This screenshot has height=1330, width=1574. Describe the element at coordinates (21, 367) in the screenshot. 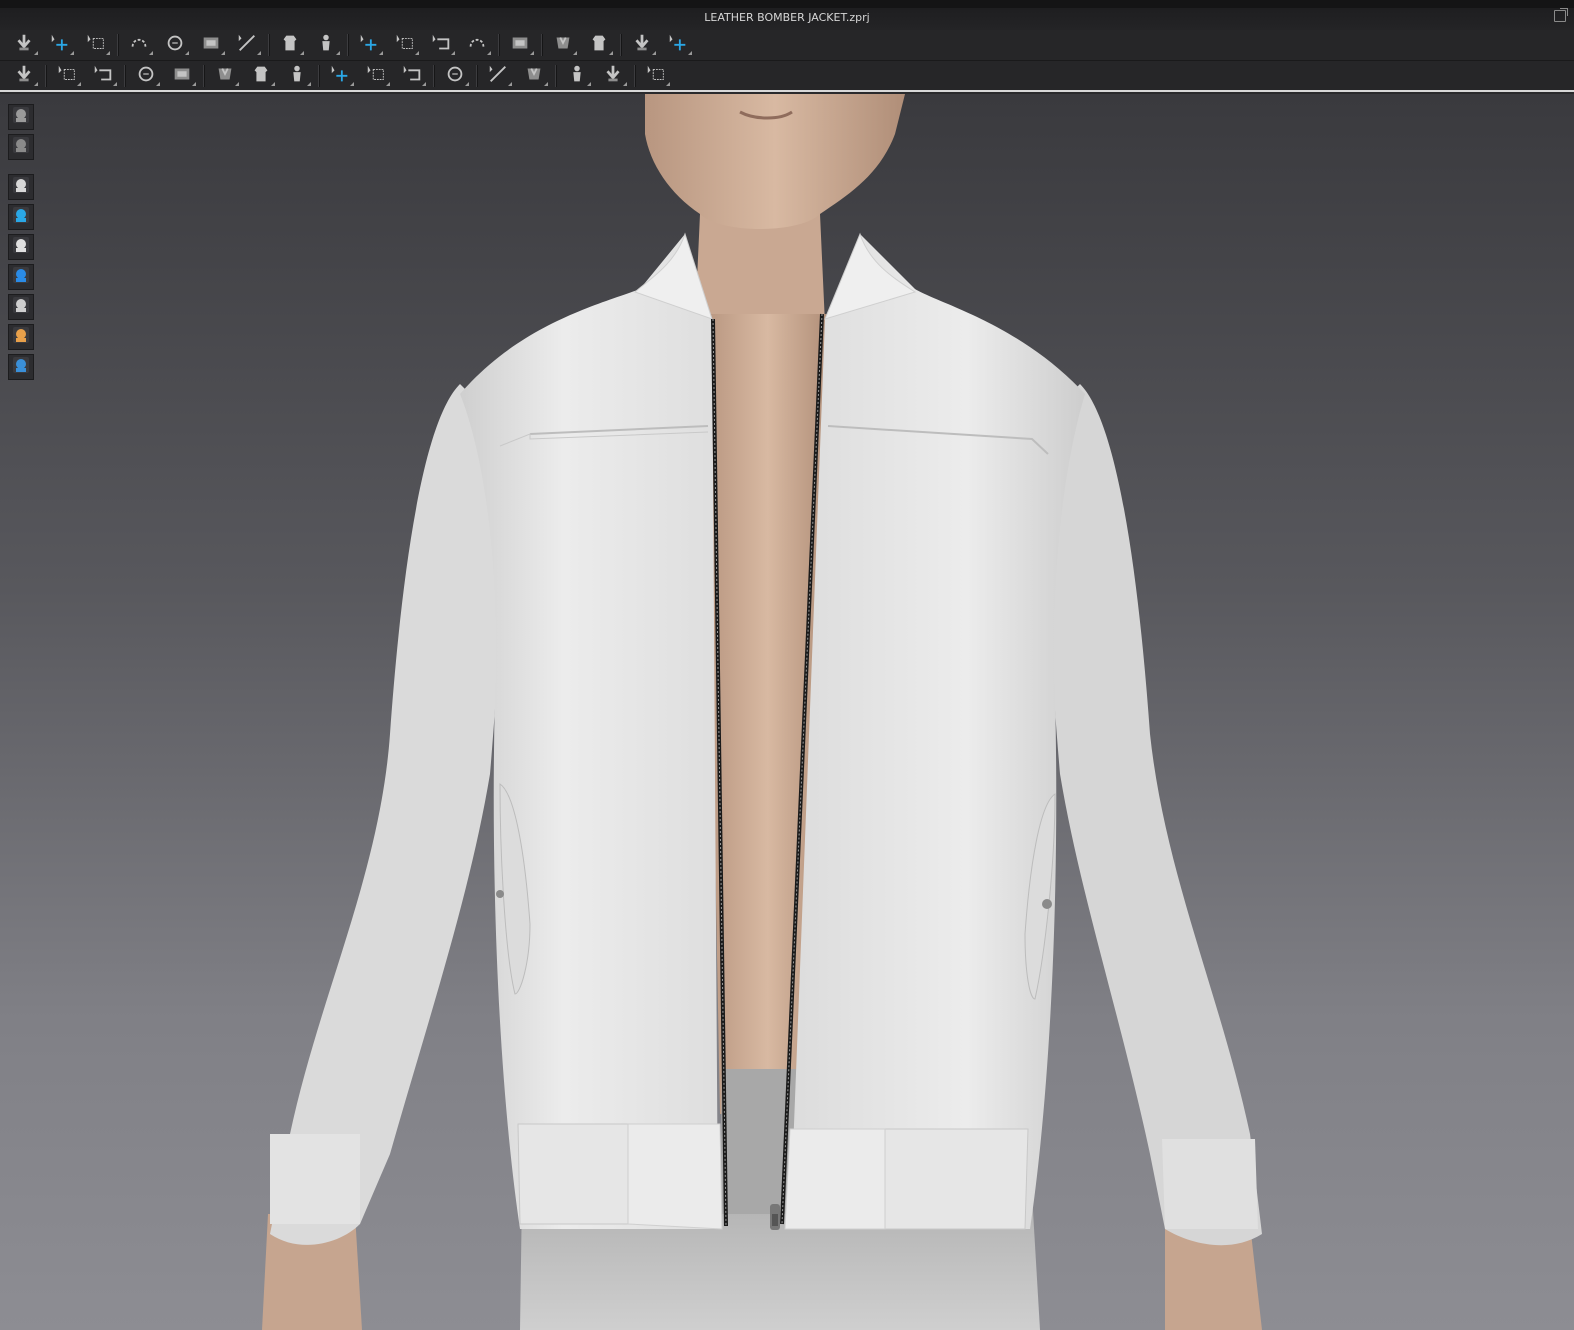

I see `environment-globe-toggle-button` at that location.